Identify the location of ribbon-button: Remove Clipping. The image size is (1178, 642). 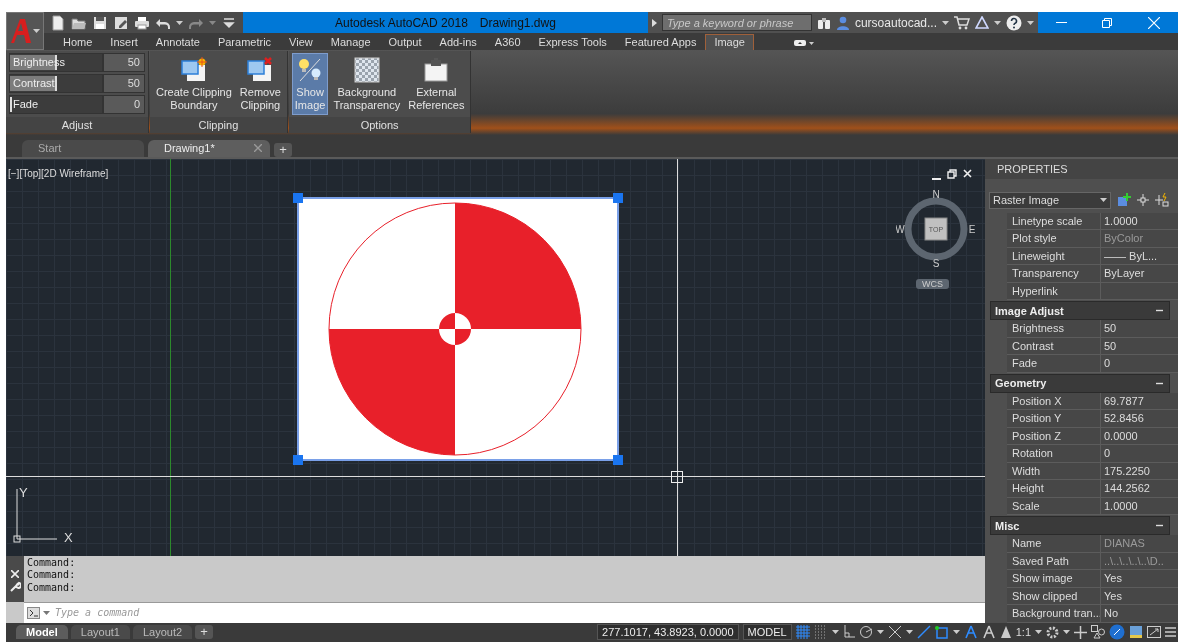
(260, 84).